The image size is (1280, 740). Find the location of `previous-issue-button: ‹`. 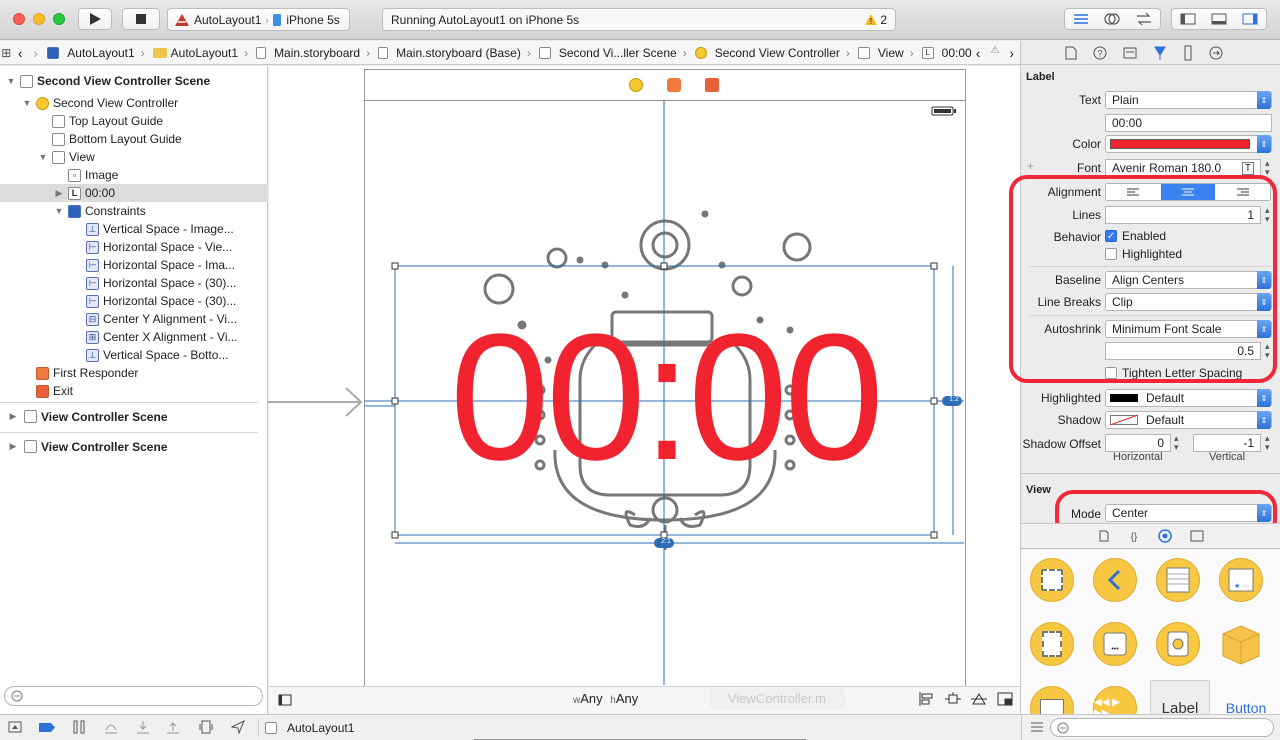

previous-issue-button: ‹ is located at coordinates (978, 53).